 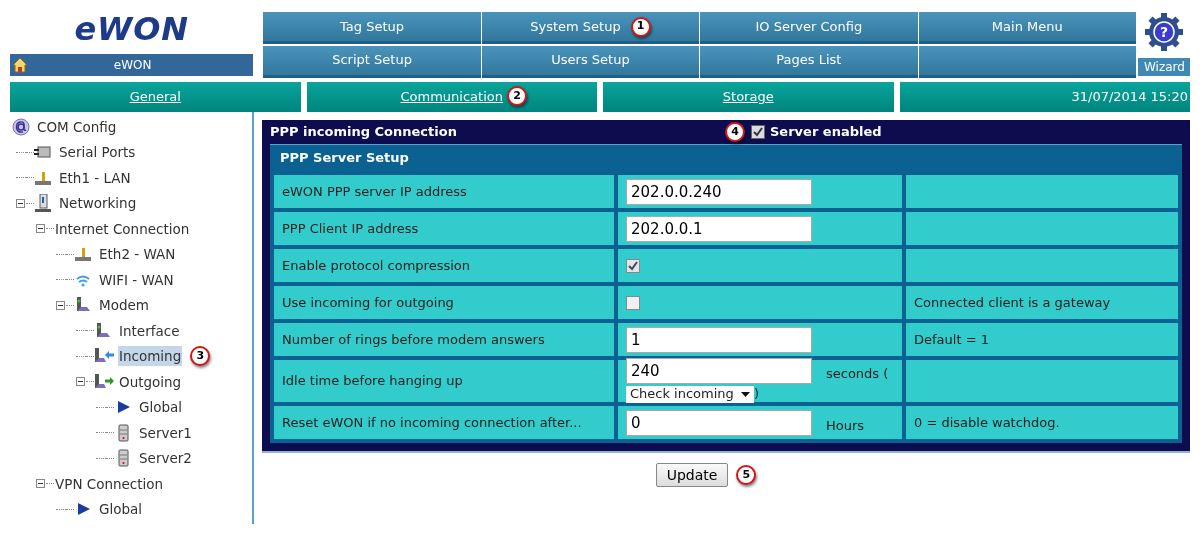 What do you see at coordinates (719, 422) in the screenshot?
I see `input-field: 0` at bounding box center [719, 422].